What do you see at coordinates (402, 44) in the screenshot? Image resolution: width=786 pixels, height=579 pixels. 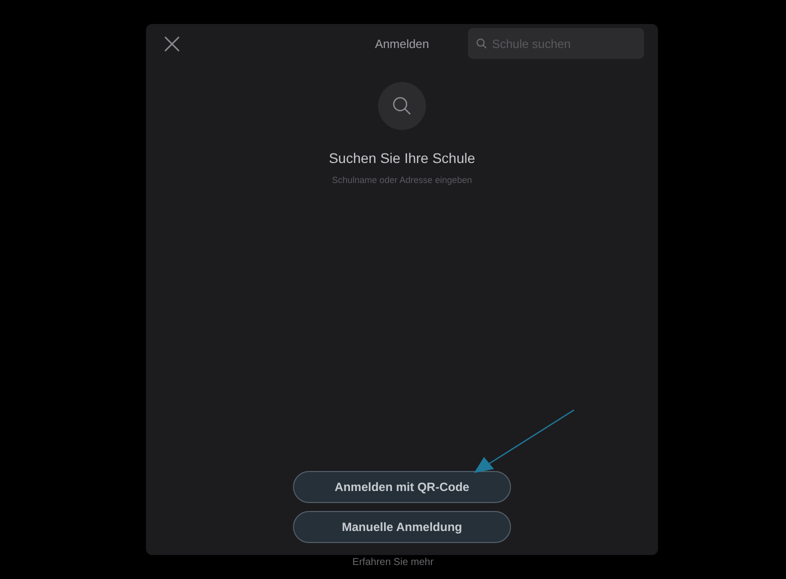 I see `dialog-title: Anmelden` at bounding box center [402, 44].